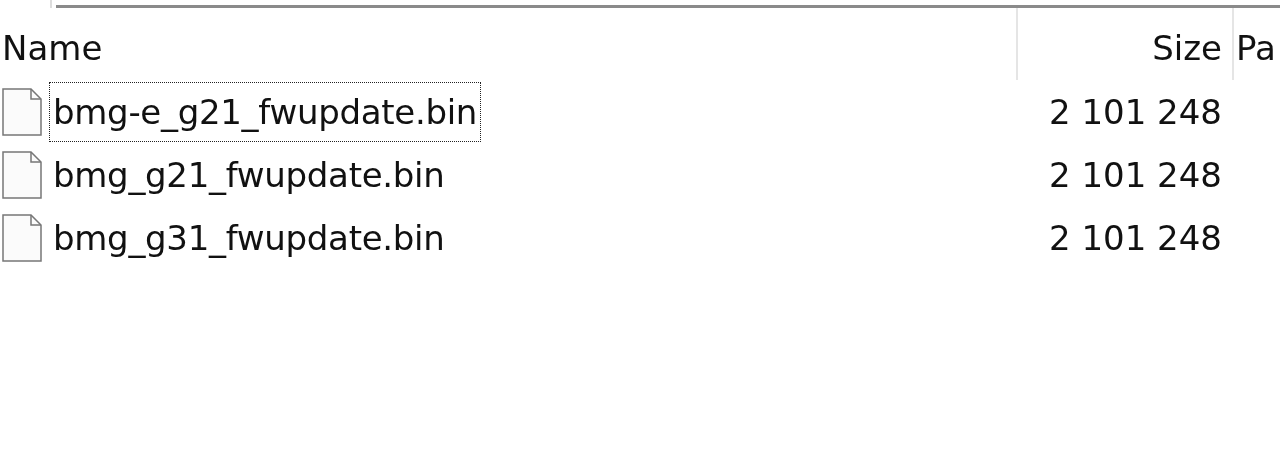 This screenshot has width=1280, height=470. Describe the element at coordinates (1257, 44) in the screenshot. I see `column-header: Pa` at that location.